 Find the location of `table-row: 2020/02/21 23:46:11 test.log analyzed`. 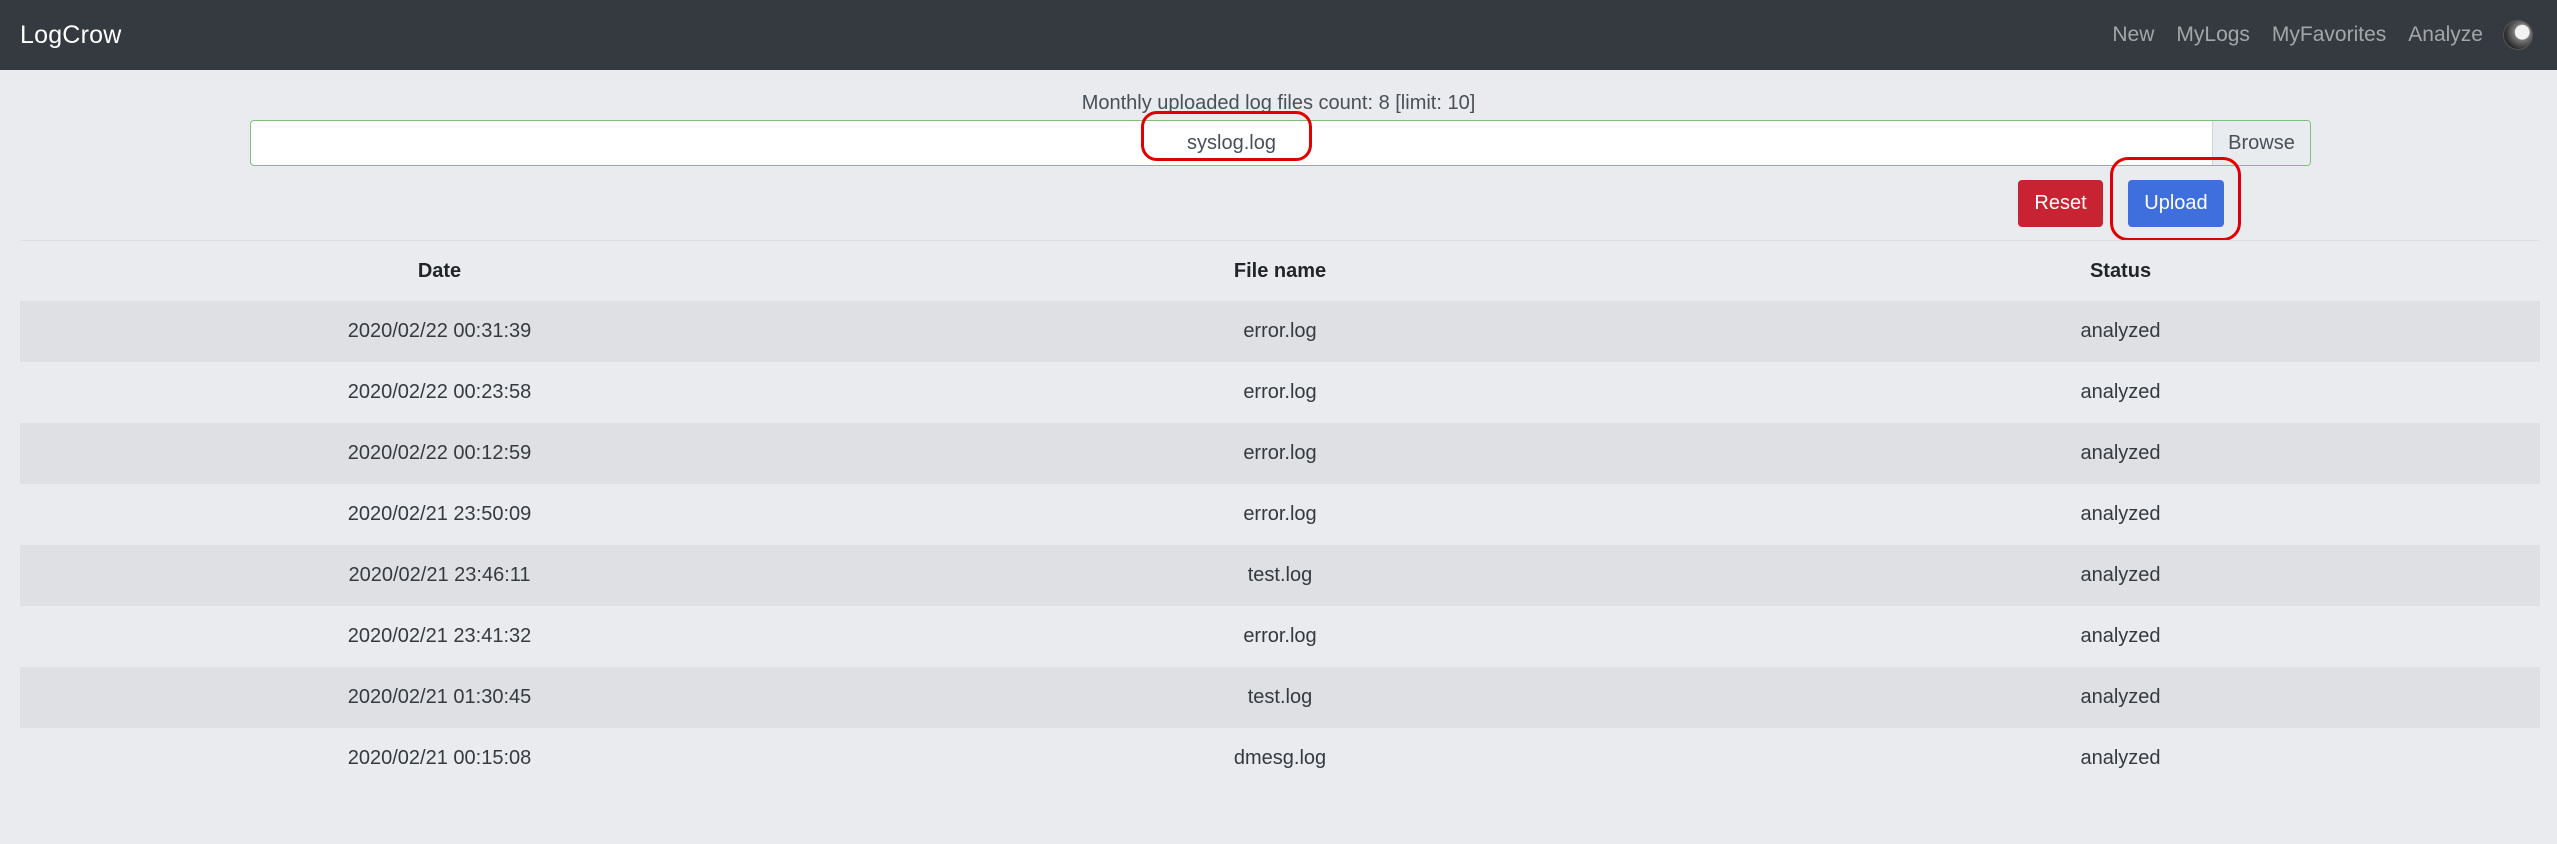

table-row: 2020/02/21 23:46:11 test.log analyzed is located at coordinates (1280, 575).